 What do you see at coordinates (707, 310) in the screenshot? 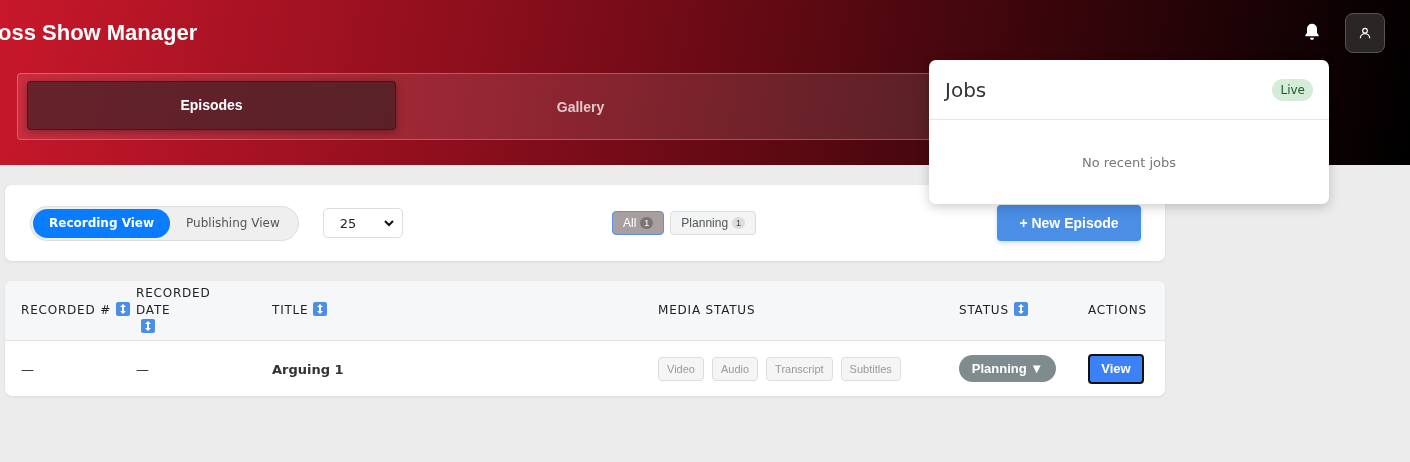
I see `column-header: MEDIA STATUS` at bounding box center [707, 310].